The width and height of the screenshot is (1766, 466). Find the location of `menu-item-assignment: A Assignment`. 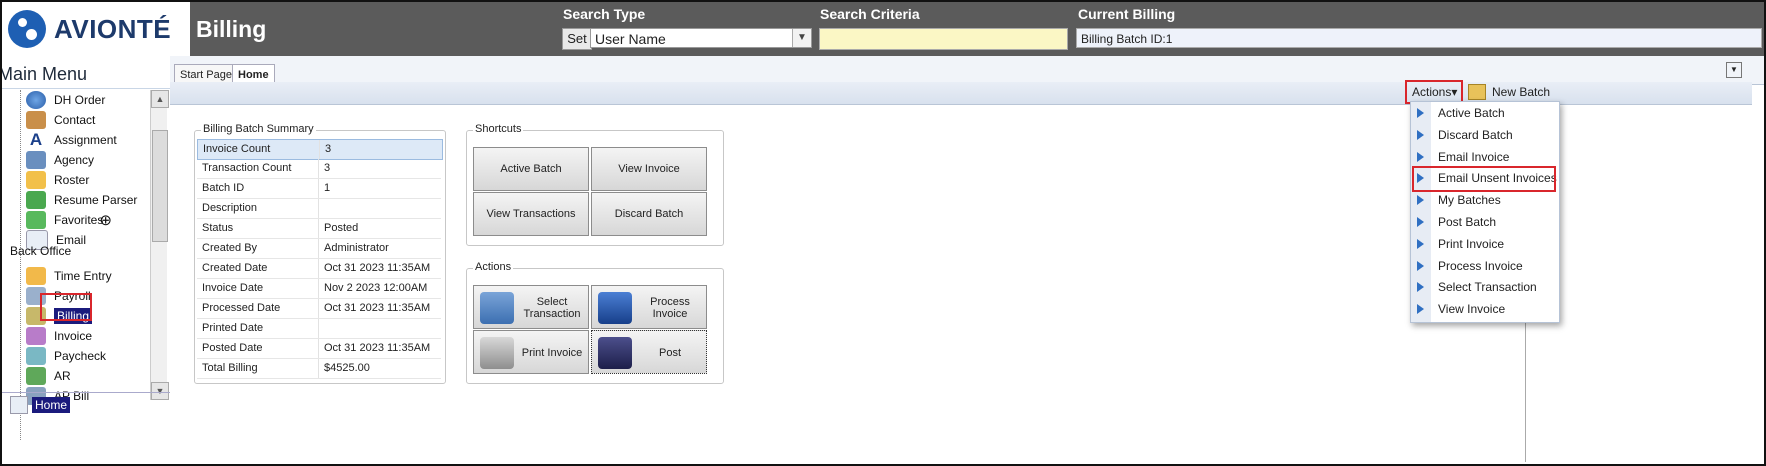

menu-item-assignment: A Assignment is located at coordinates (71, 140).